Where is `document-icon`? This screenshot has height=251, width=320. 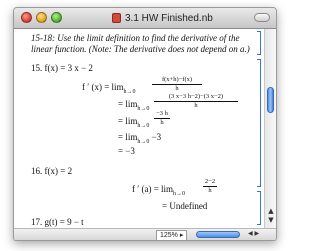 document-icon is located at coordinates (116, 18).